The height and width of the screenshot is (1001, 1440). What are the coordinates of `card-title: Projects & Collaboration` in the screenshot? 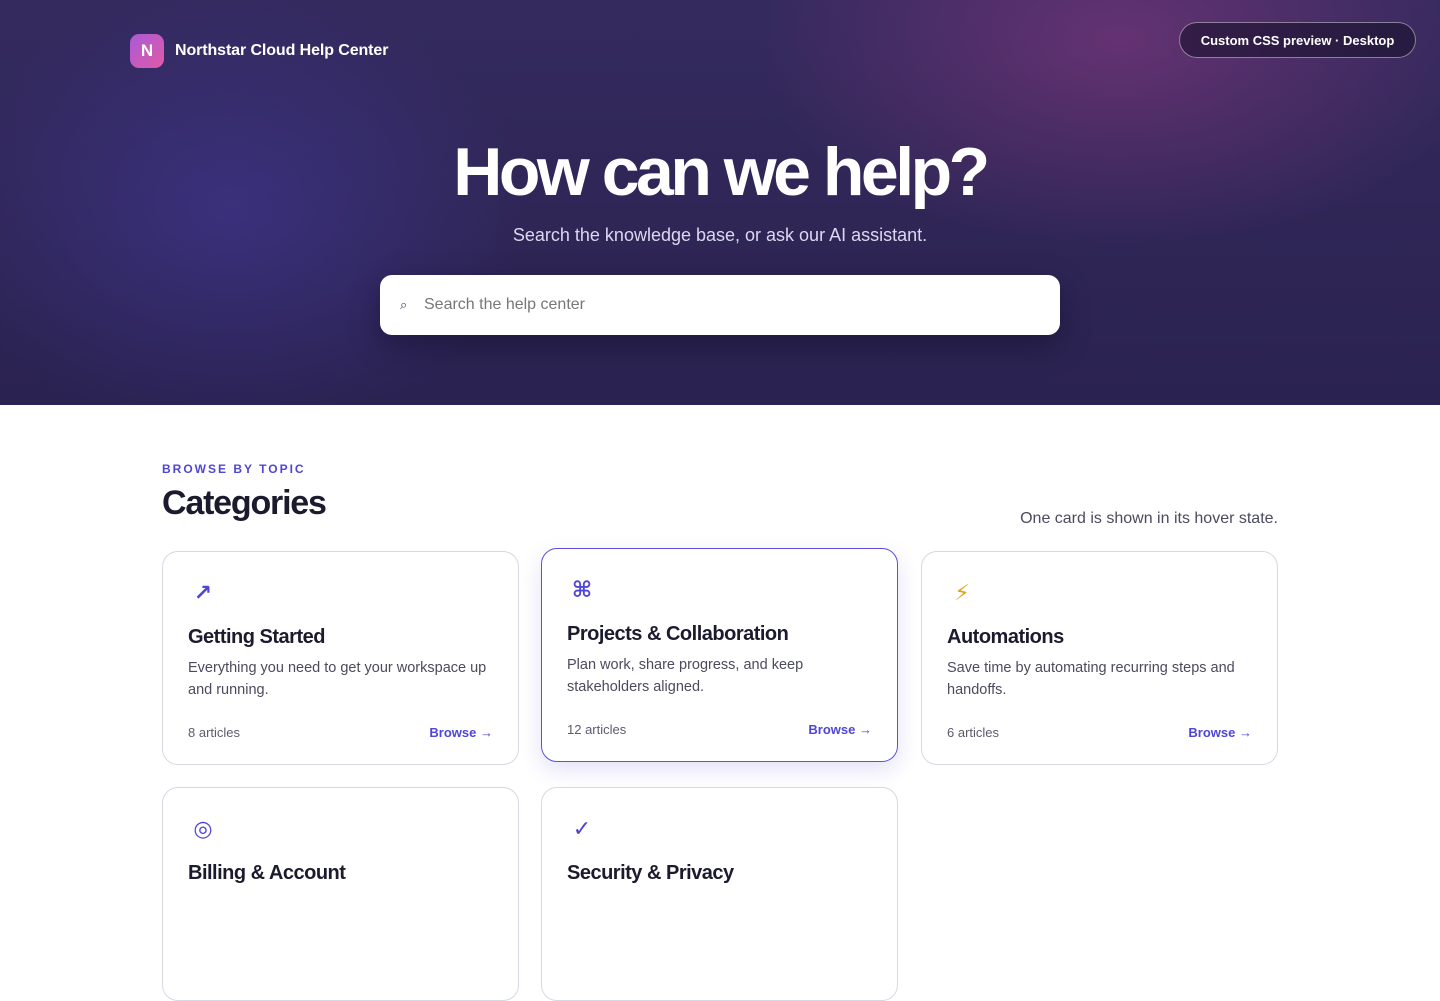 It's located at (678, 634).